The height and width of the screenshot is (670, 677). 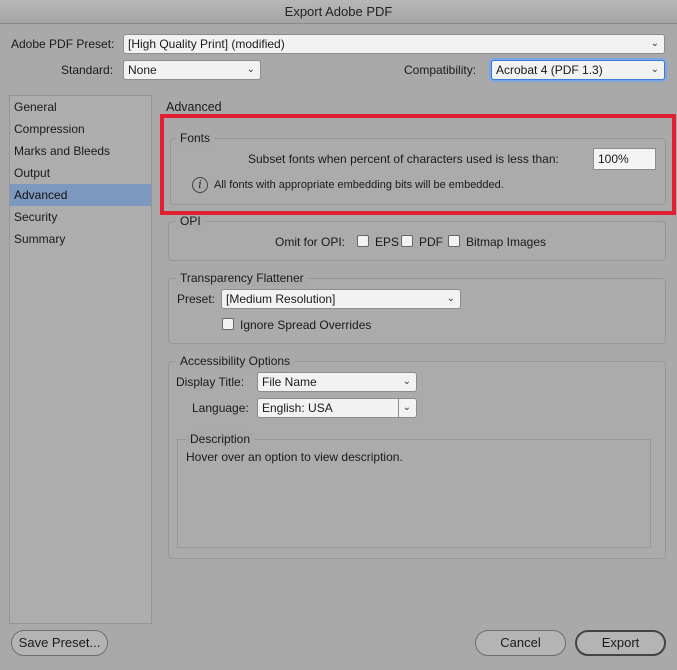 I want to click on ignore-spread-overrides-label: Ignore Spread Overrides, so click(x=306, y=325).